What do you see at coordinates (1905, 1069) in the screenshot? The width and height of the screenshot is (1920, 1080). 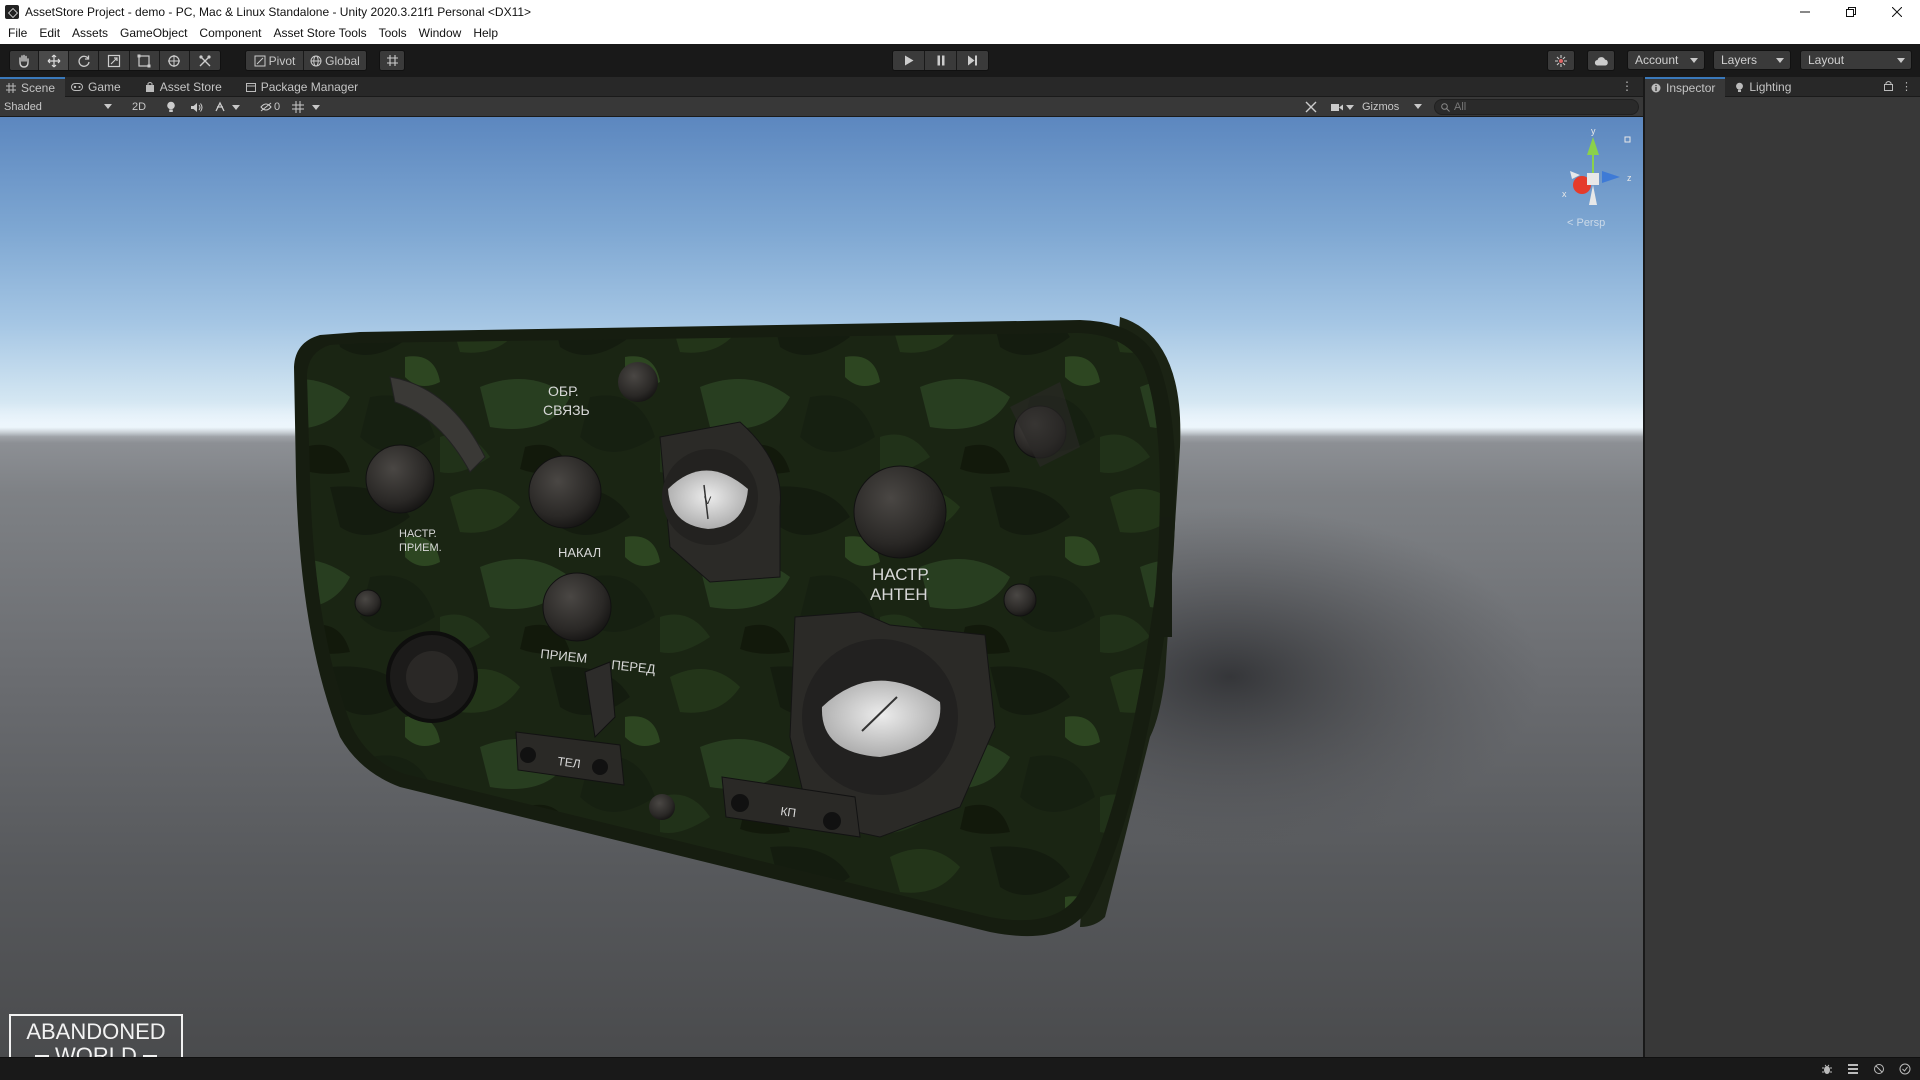 I see `cache-server-icon` at bounding box center [1905, 1069].